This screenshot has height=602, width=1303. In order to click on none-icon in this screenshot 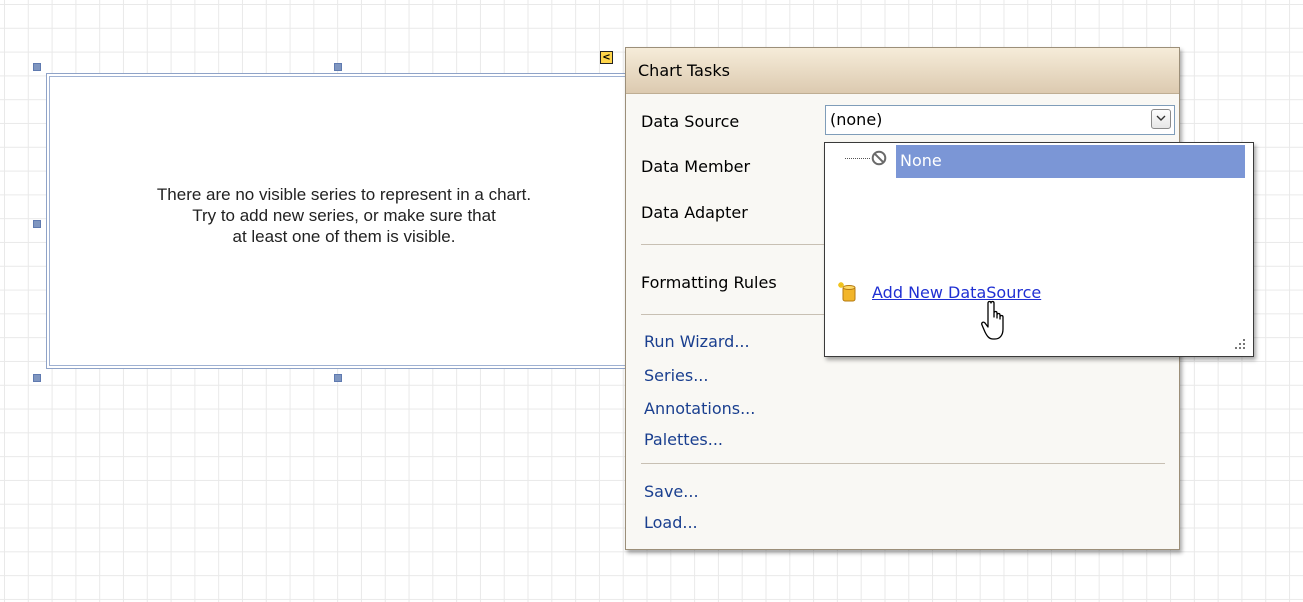, I will do `click(879, 158)`.